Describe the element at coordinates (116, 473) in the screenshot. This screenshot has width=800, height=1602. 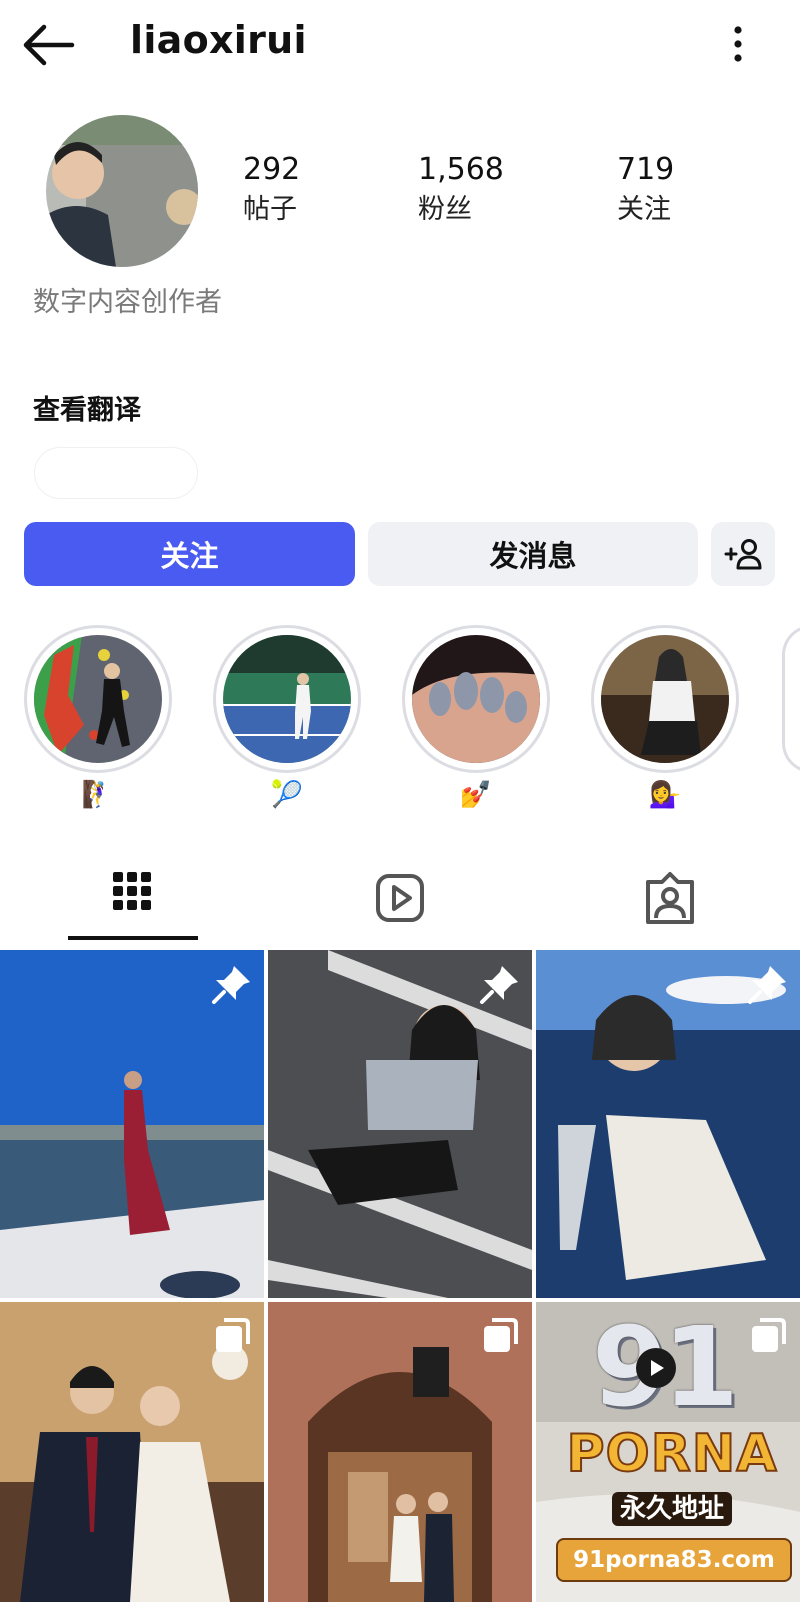
I see `bio-link-pill` at that location.